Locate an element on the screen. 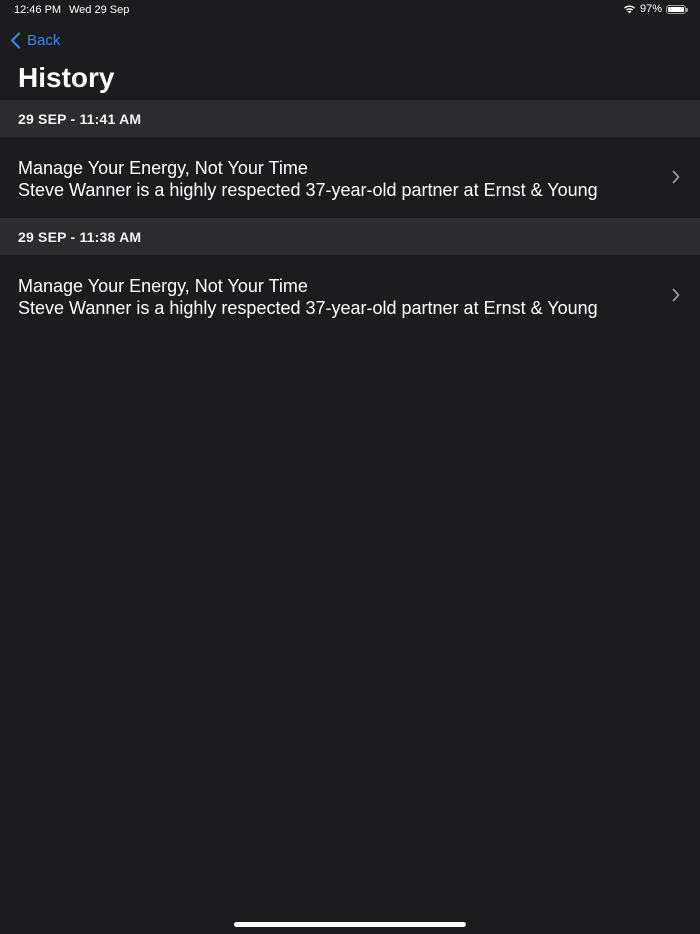 The width and height of the screenshot is (700, 934). battery-level-fill is located at coordinates (676, 9).